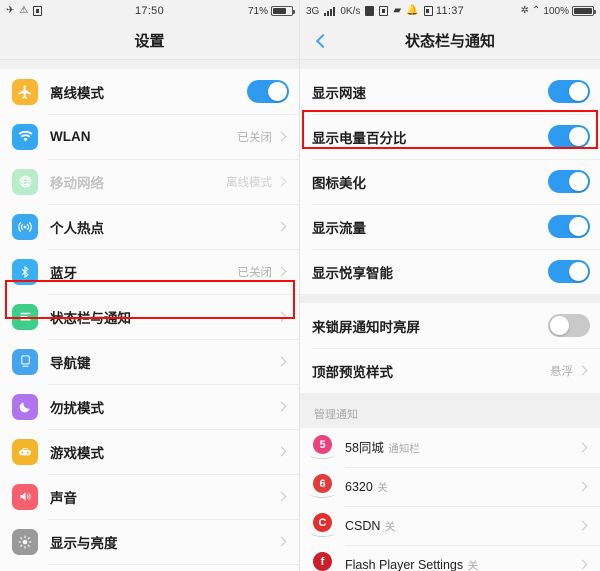 Image resolution: width=600 pixels, height=571 pixels. Describe the element at coordinates (77, 183) in the screenshot. I see `sidebar-item-label: 移动网络` at that location.